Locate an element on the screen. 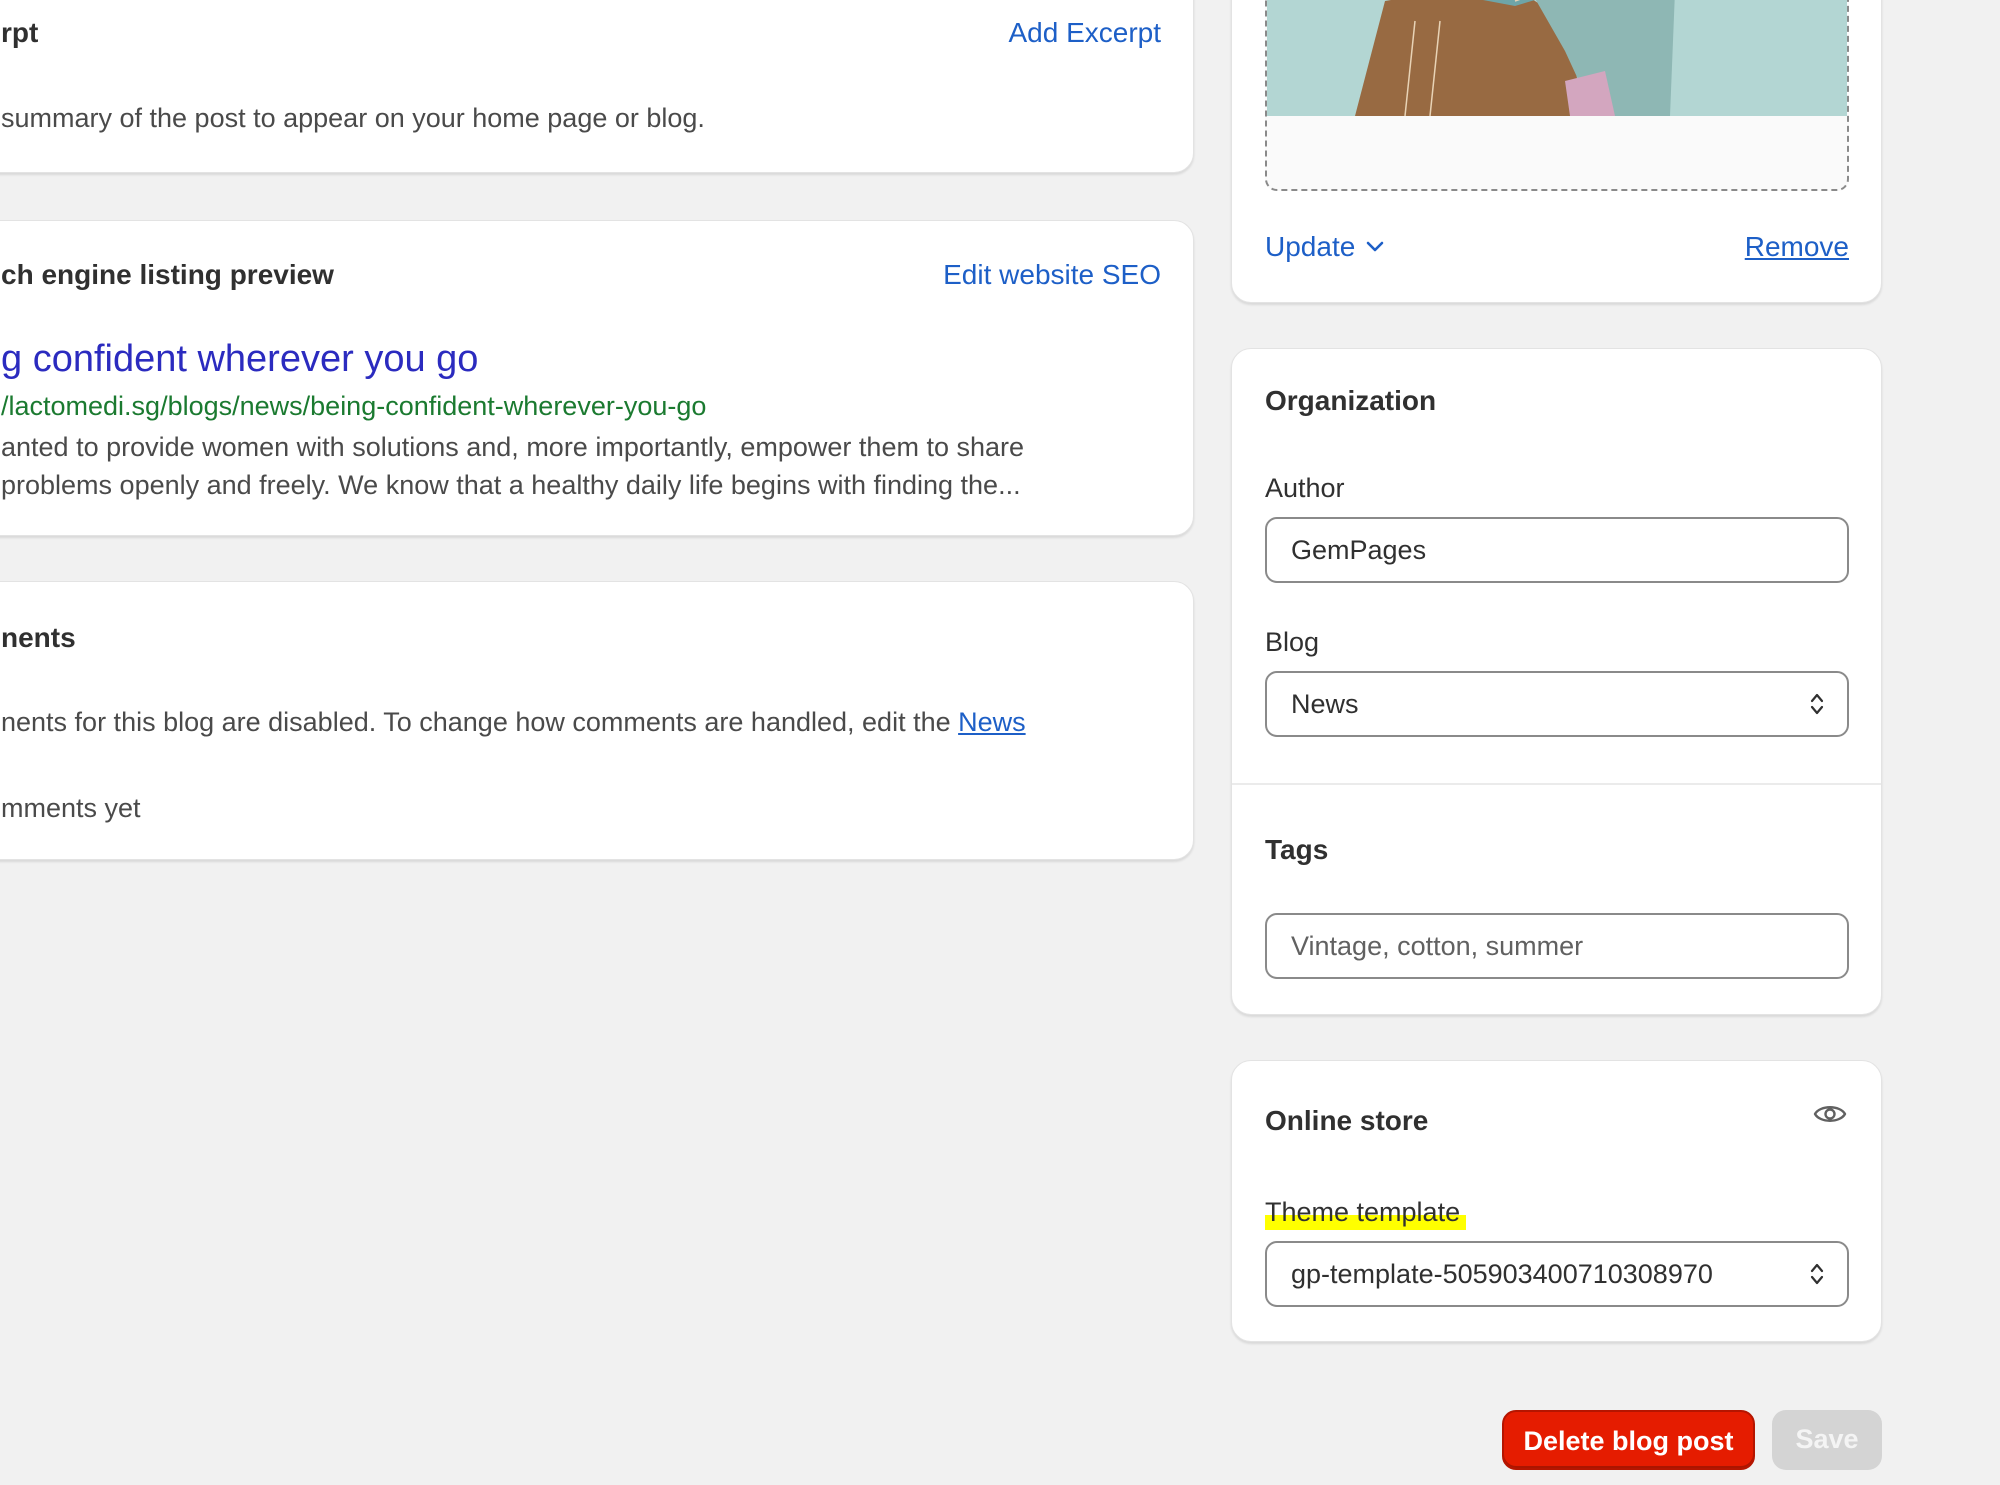  news-blog-link: News is located at coordinates (992, 722).